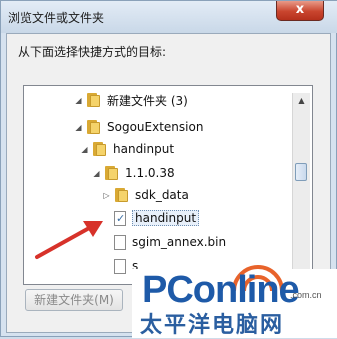 The image size is (337, 339). I want to click on watermark-domain: .com.cn, so click(306, 295).